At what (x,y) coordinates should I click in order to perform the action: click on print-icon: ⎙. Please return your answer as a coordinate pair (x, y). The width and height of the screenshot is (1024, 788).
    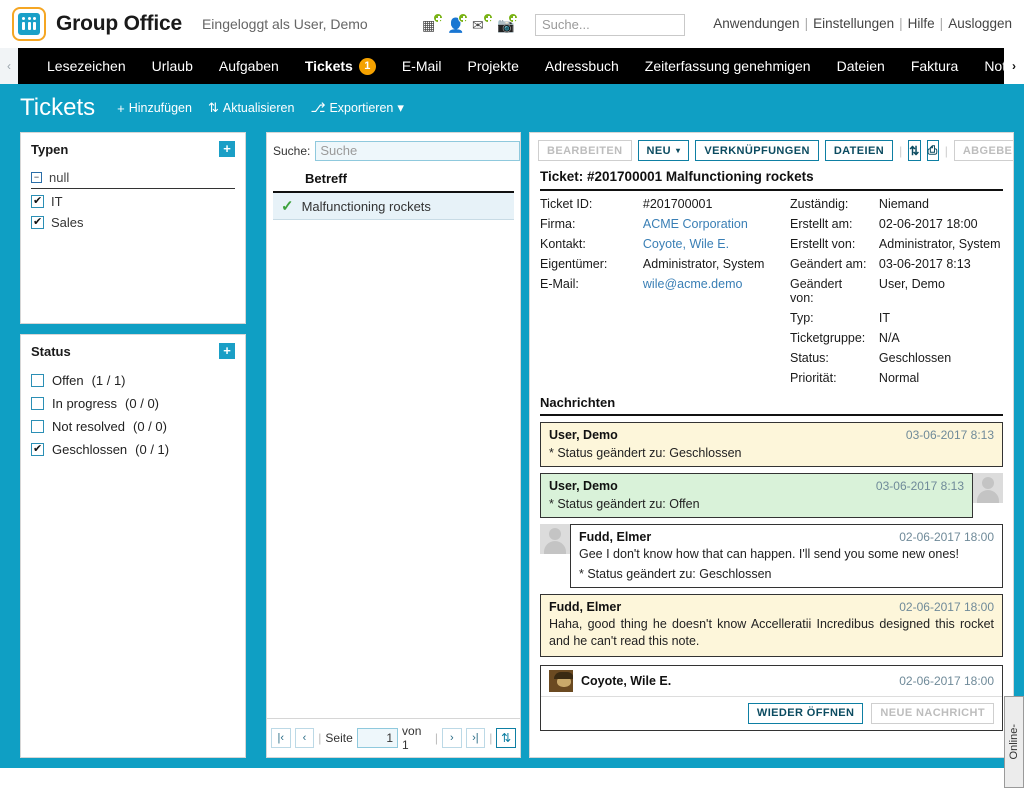
    Looking at the image, I should click on (932, 150).